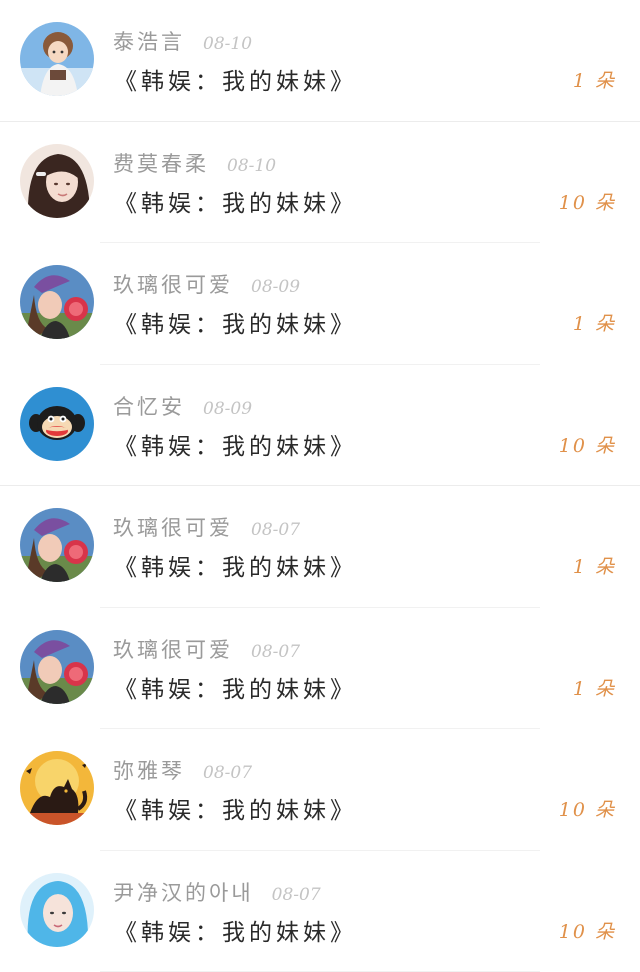  Describe the element at coordinates (320, 790) in the screenshot. I see `list-item: 弥雅琴 08-07 《韩娱：我的妹妹》 10 朵` at that location.